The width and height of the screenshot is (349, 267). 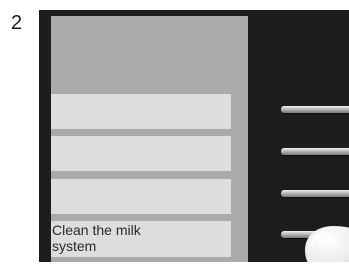 I want to click on menu-item-clean-milk-system-label: Clean the milk system, so click(x=96, y=238).